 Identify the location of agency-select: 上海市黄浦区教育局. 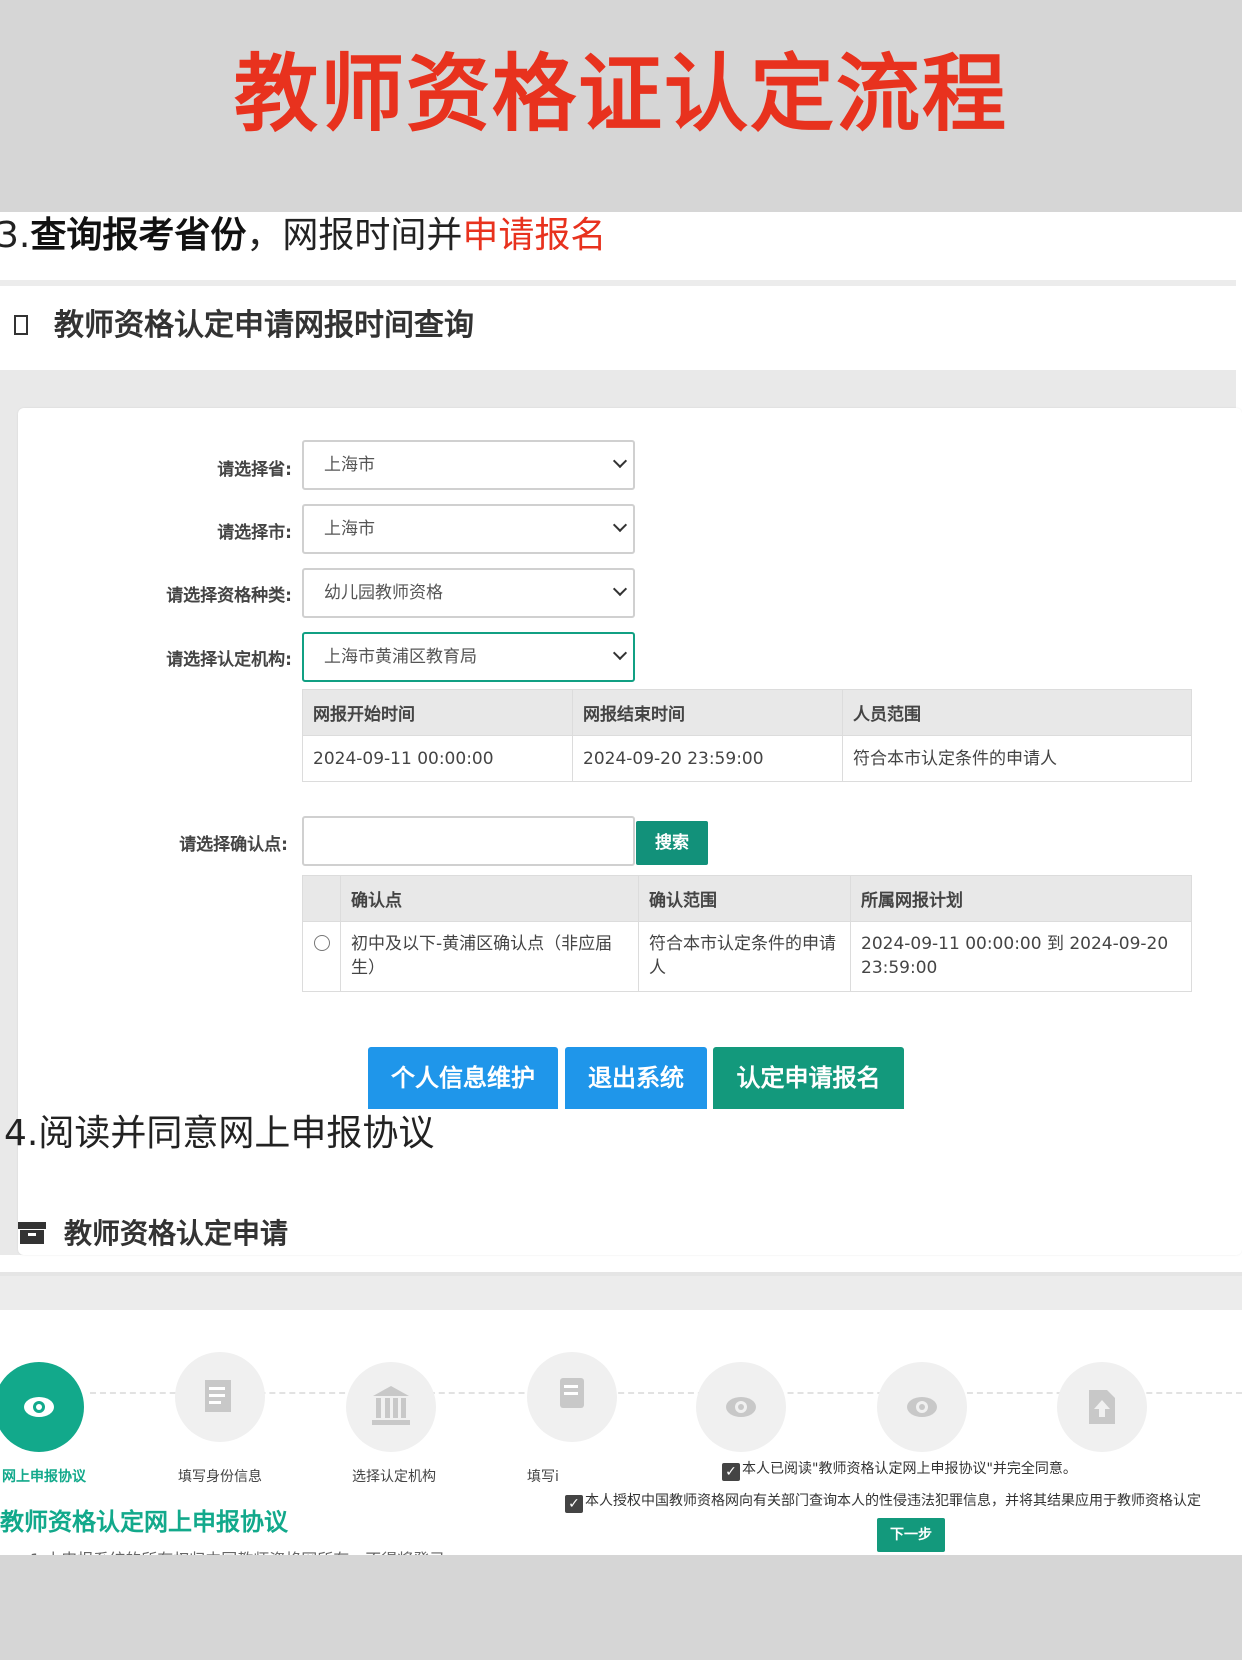
(468, 657).